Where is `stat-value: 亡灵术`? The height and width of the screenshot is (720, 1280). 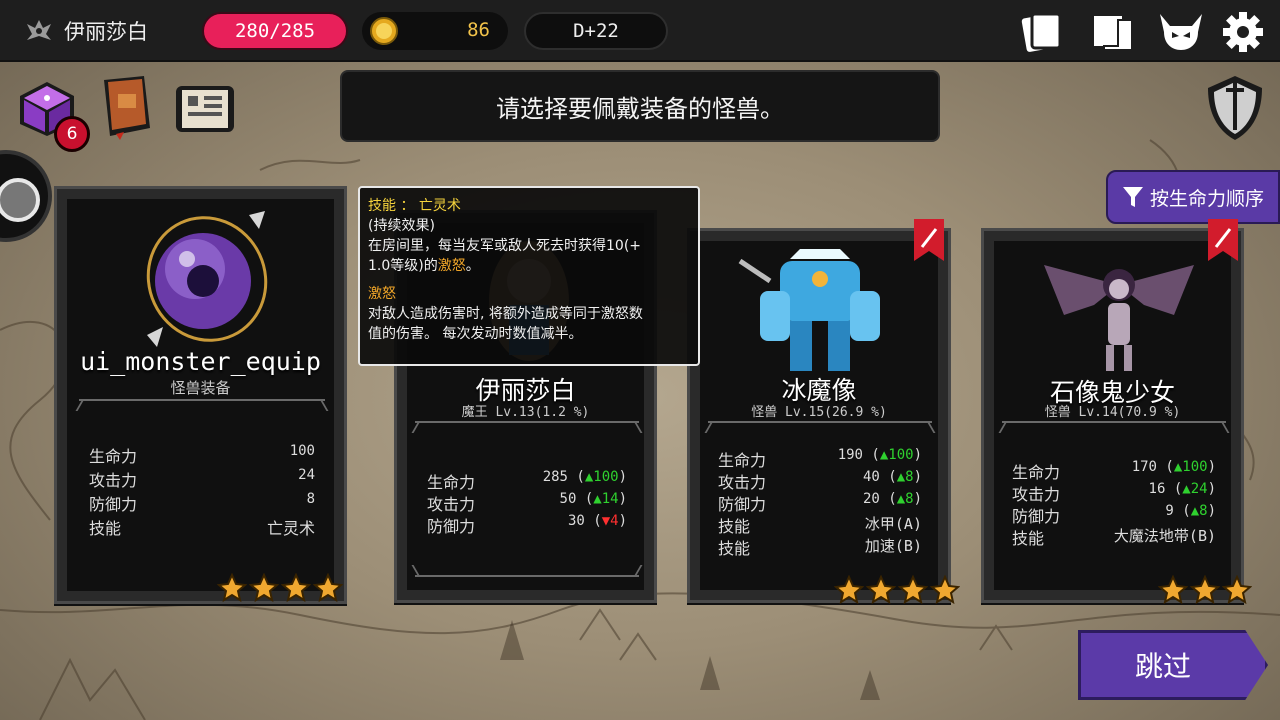
stat-value: 亡灵术 is located at coordinates (290, 528).